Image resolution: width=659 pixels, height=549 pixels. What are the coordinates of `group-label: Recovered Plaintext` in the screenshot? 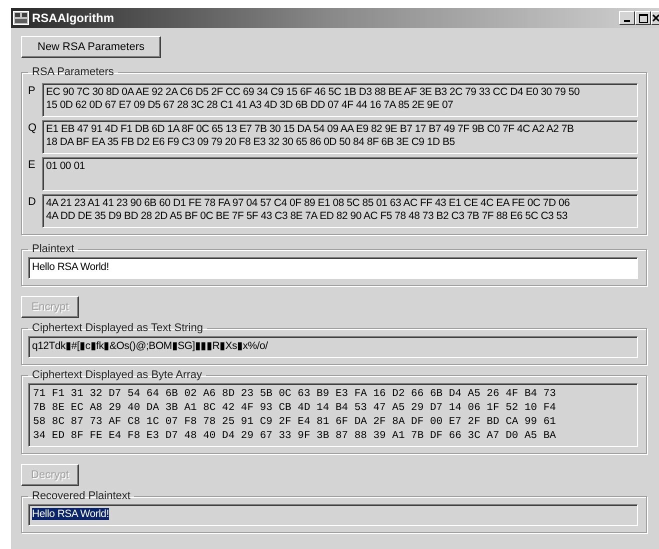 It's located at (81, 496).